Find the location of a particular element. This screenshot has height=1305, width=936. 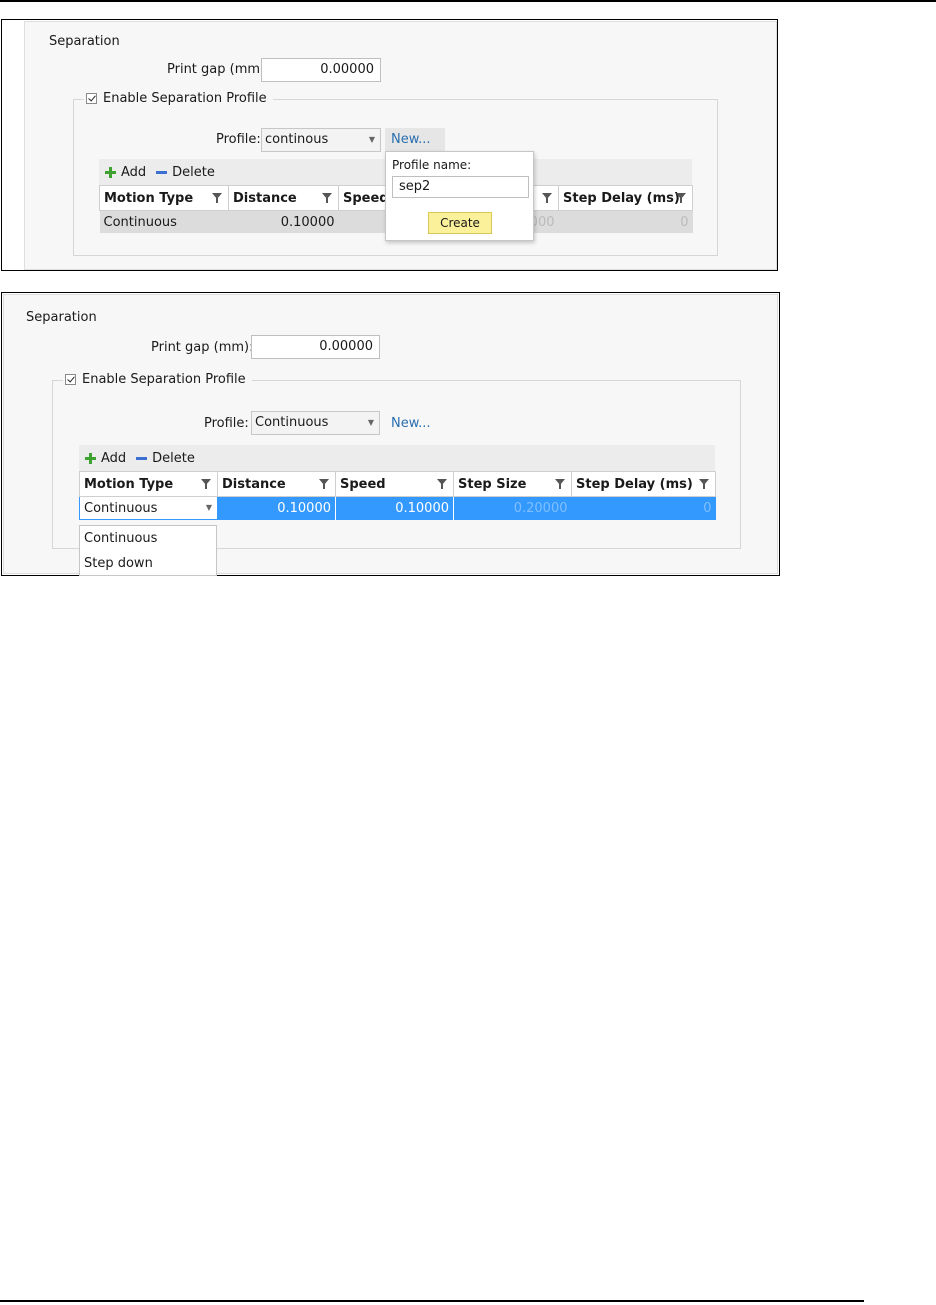

profile-name-input: sep2 is located at coordinates (460, 187).